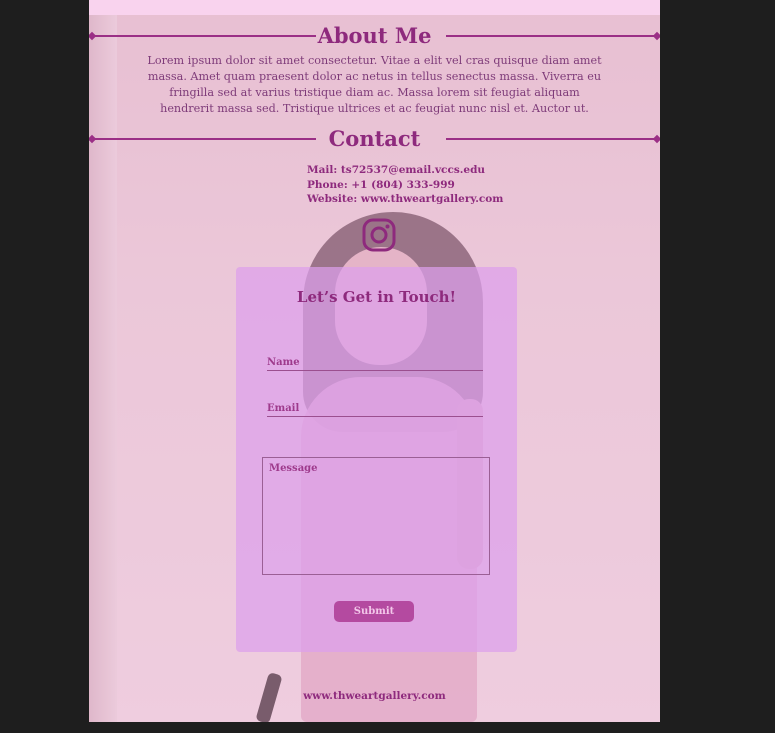  I want to click on message-textarea, so click(376, 516).